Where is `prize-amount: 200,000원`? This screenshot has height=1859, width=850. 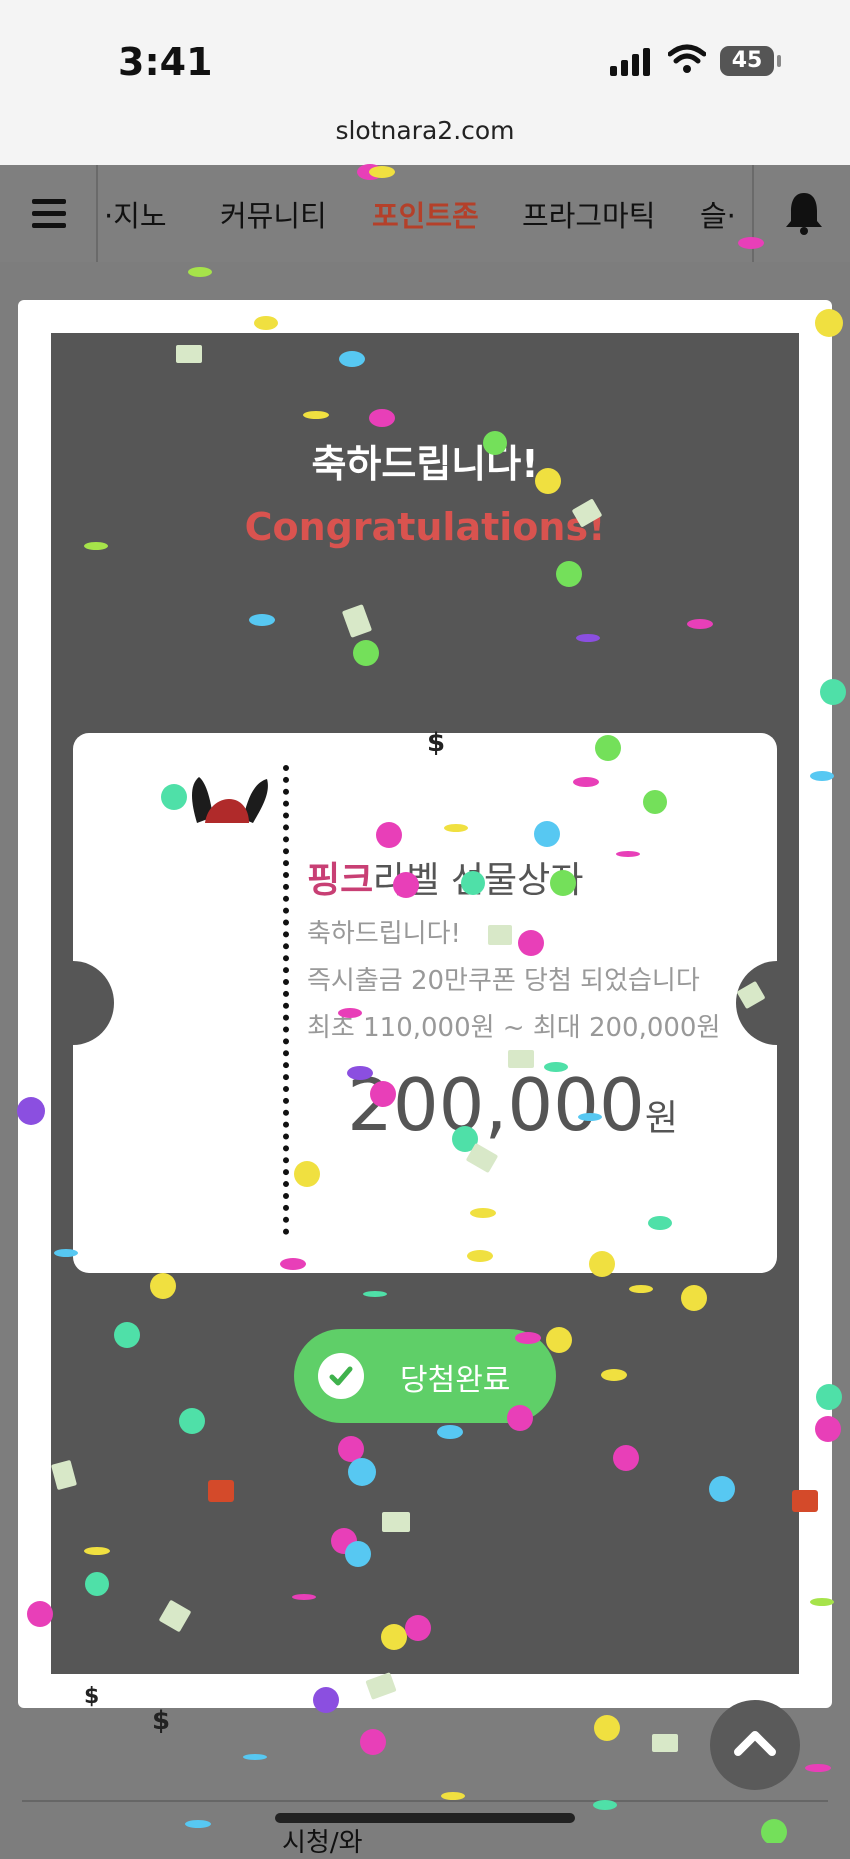
prize-amount: 200,000원 is located at coordinates (425, 1105).